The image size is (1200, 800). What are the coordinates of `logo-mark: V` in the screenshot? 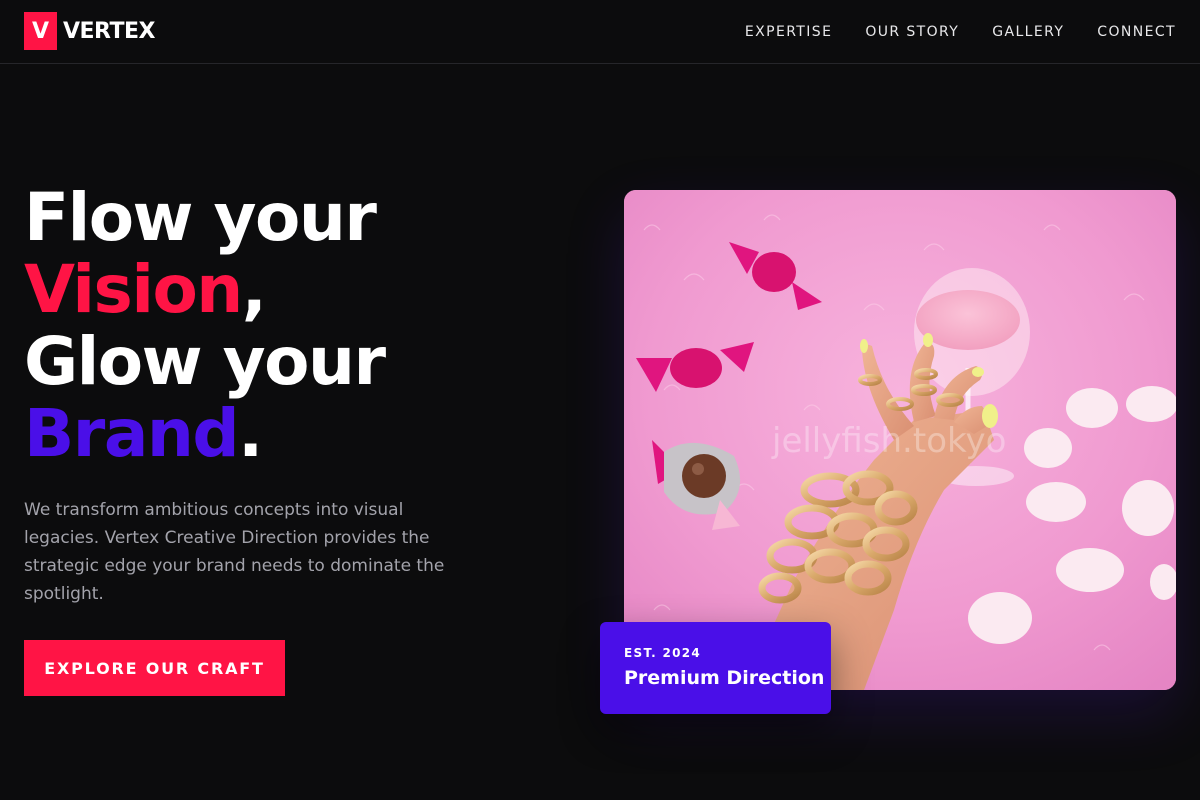 It's located at (40, 31).